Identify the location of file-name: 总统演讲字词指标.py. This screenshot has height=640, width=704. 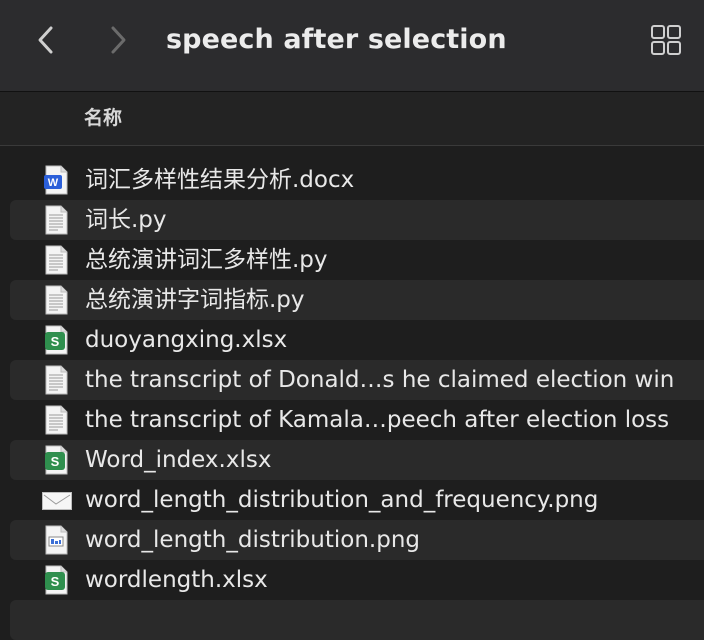
(195, 300).